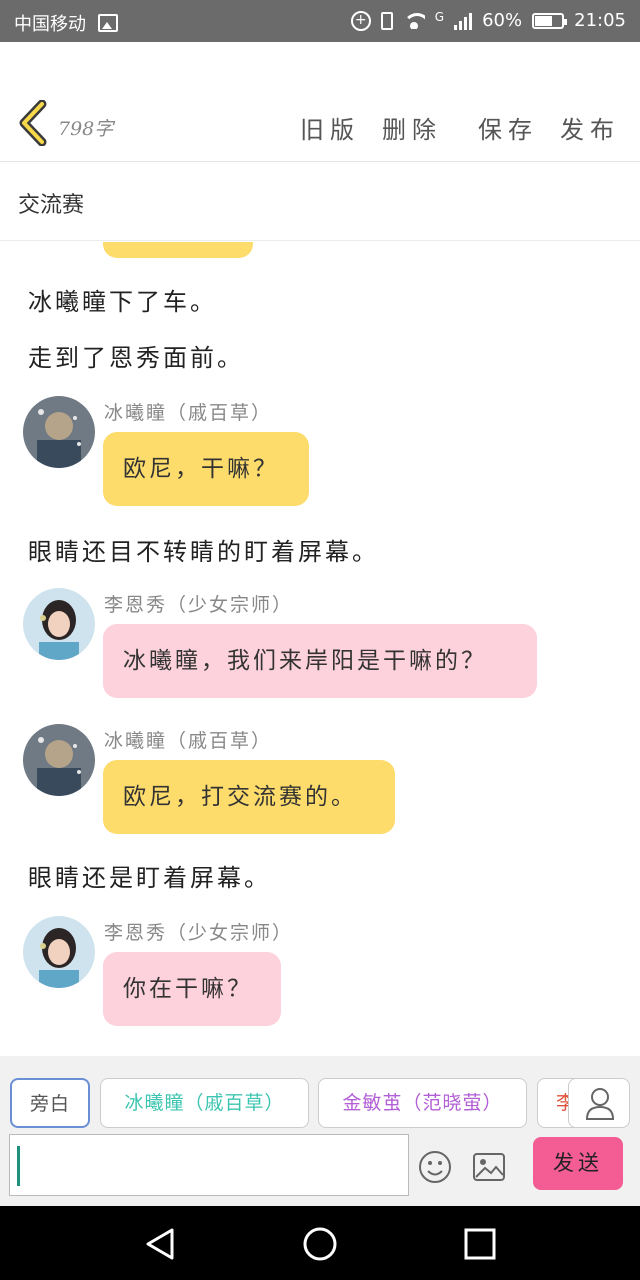 This screenshot has height=1280, width=640. What do you see at coordinates (50, 24) in the screenshot?
I see `carrier-label: 中国移动` at bounding box center [50, 24].